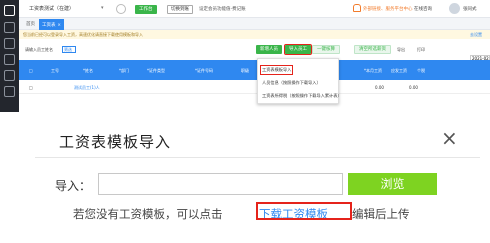 The width and height of the screenshot is (490, 243). Describe the element at coordinates (254, 34) in the screenshot. I see `notice-banner: 您当前已经可以登录导入工资，高速优化请直接下载使用模板和导入 去设置` at that location.